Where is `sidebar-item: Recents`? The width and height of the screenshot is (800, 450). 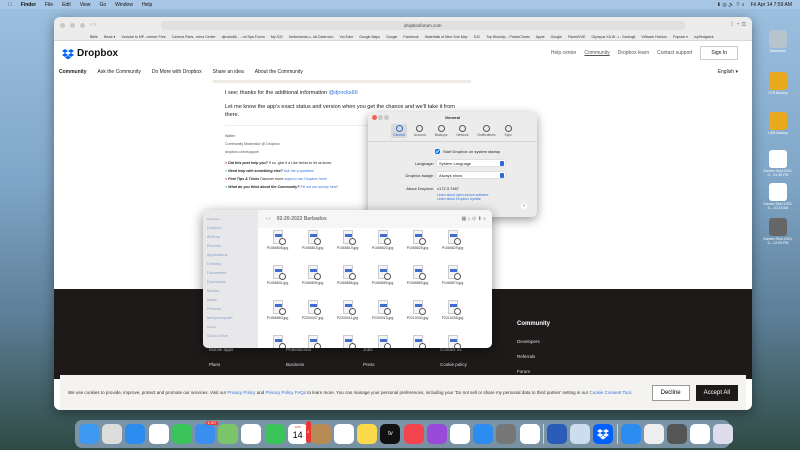
sidebar-item: Recents is located at coordinates (230, 246).